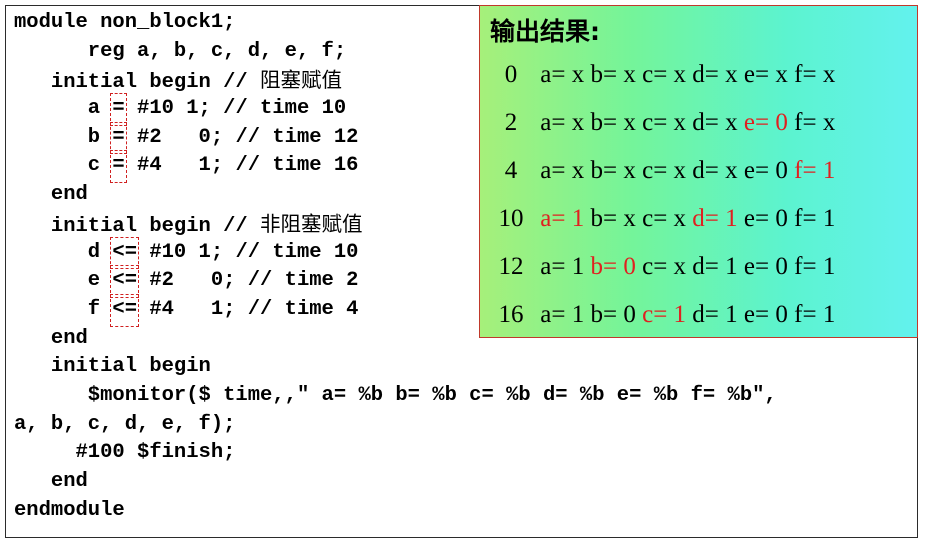 The height and width of the screenshot is (544, 933). What do you see at coordinates (63, 309) in the screenshot?
I see `code-text: f` at bounding box center [63, 309].